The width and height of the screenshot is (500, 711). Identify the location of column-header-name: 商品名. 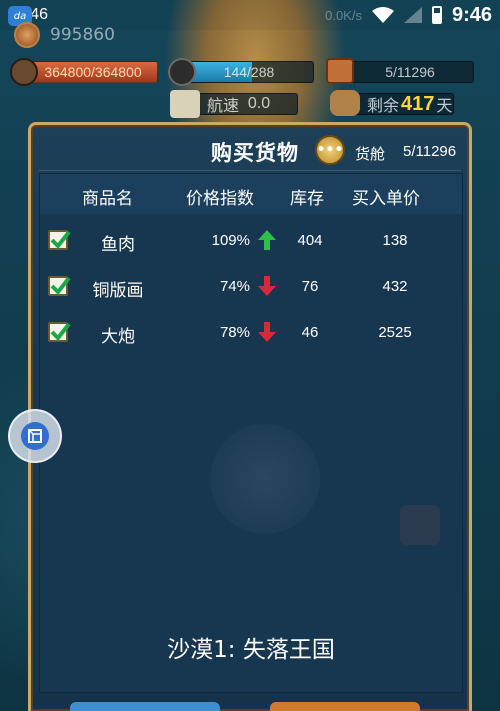
(107, 199).